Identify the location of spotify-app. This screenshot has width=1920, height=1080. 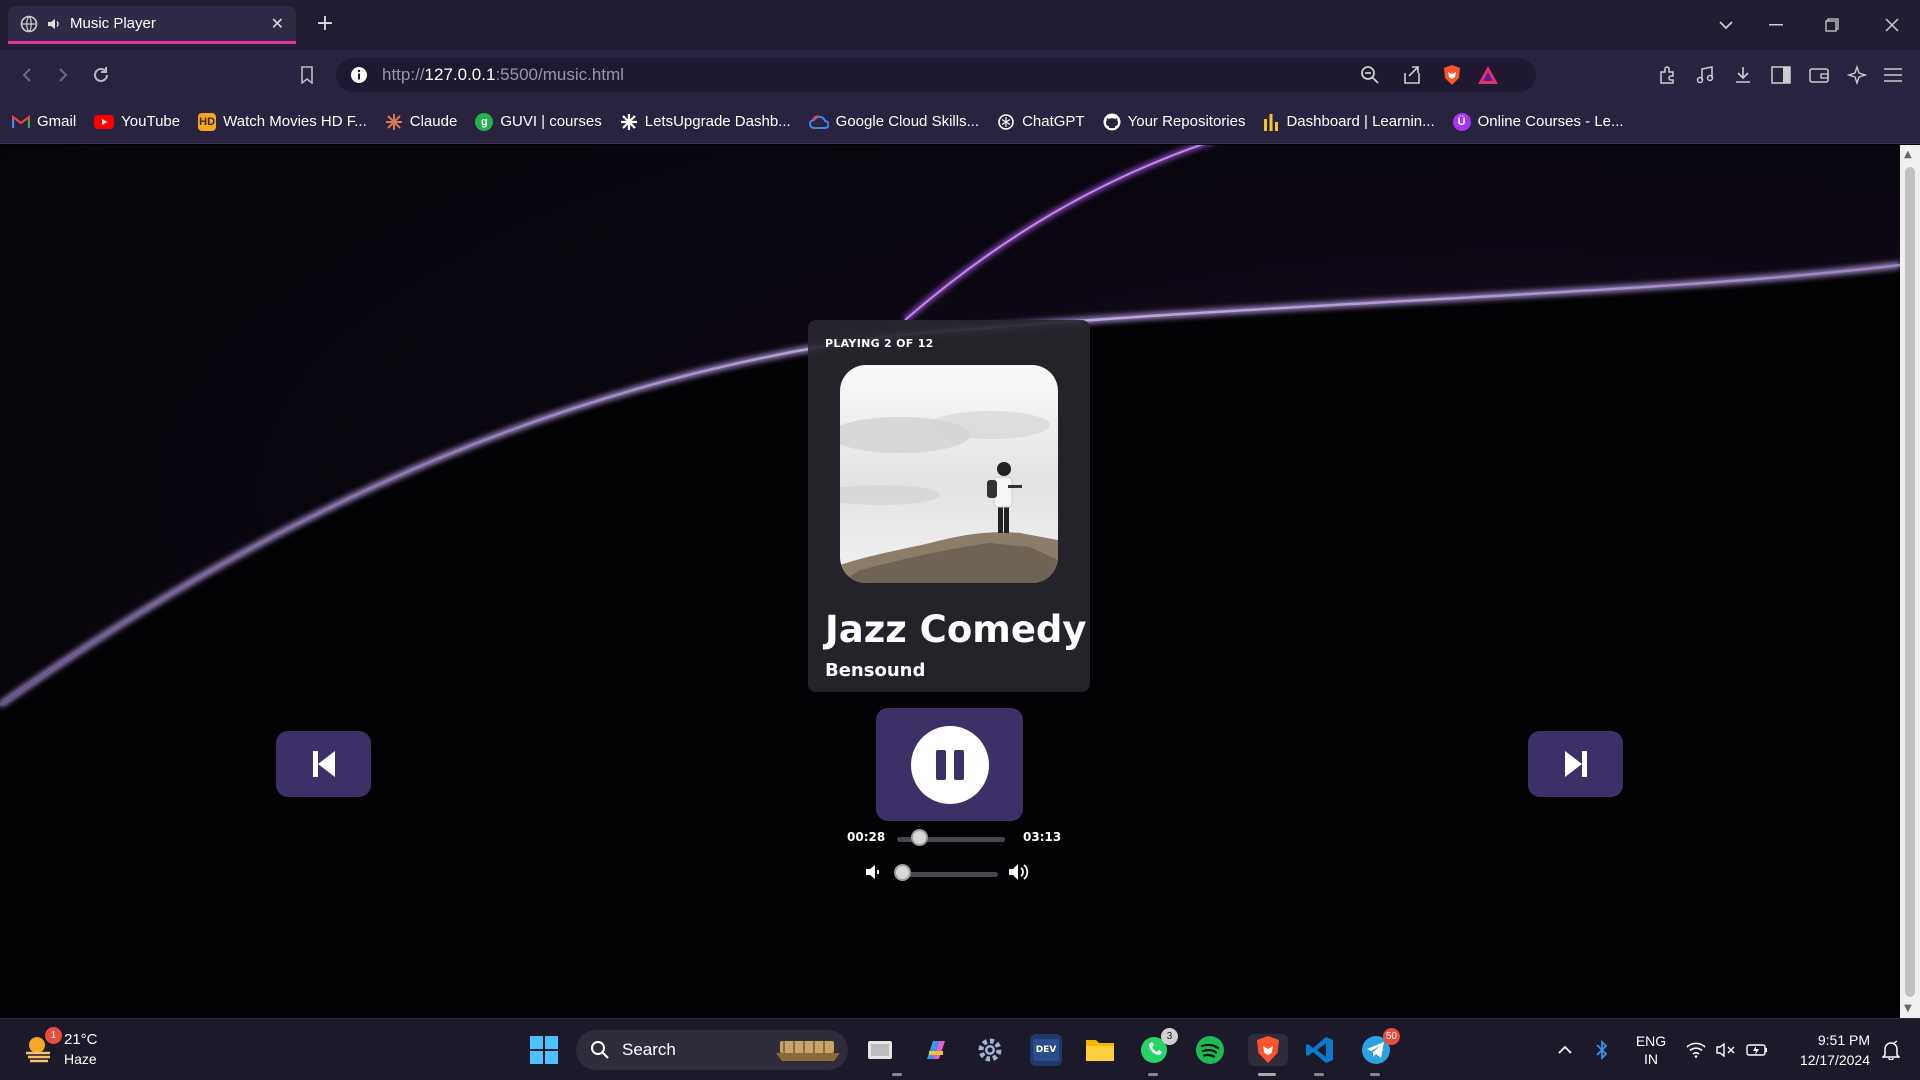
(1210, 1050).